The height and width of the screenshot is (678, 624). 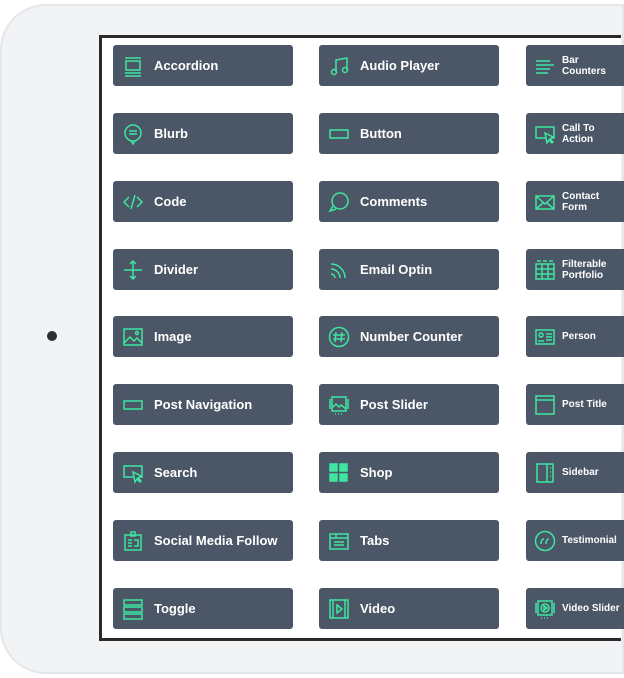 I want to click on code-icon, so click(x=133, y=202).